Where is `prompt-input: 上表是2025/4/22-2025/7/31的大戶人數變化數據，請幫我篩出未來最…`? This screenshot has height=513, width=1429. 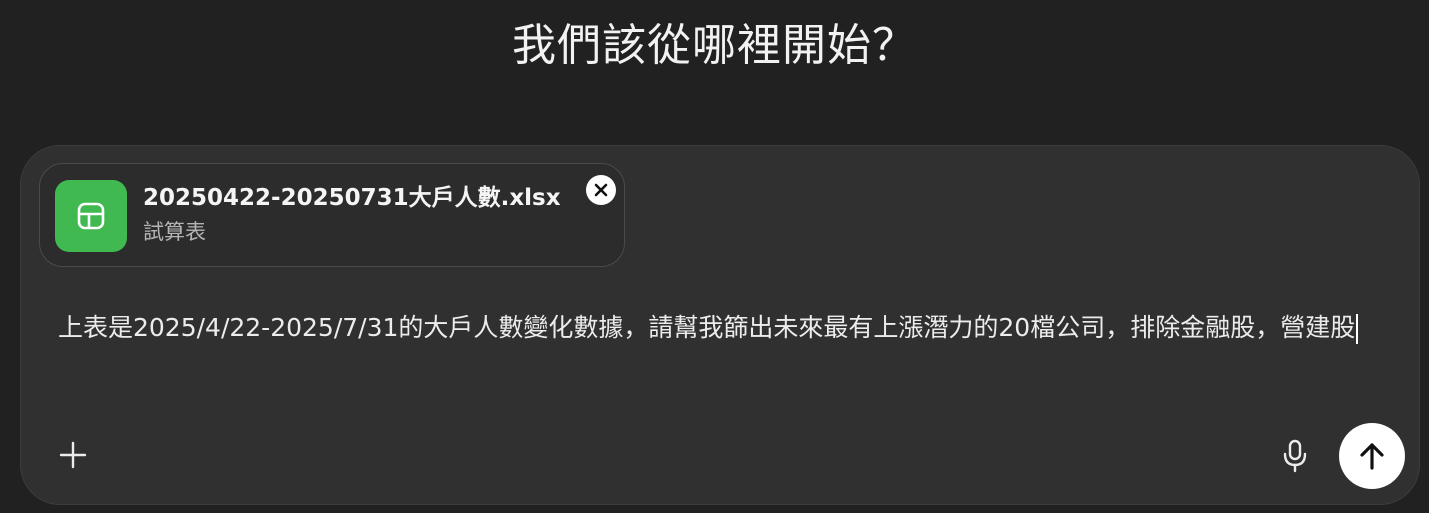
prompt-input: 上表是2025/4/22-2025/7/31的大戶人數變化數據，請幫我篩出未來最… is located at coordinates (725, 328).